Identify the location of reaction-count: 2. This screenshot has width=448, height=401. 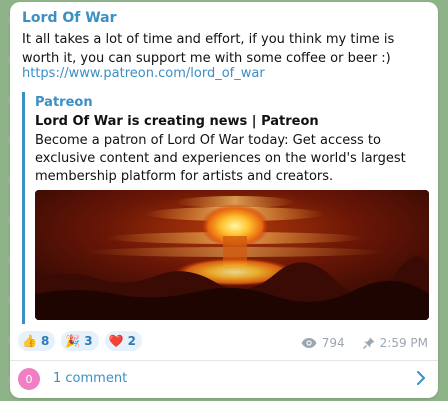
(131, 341).